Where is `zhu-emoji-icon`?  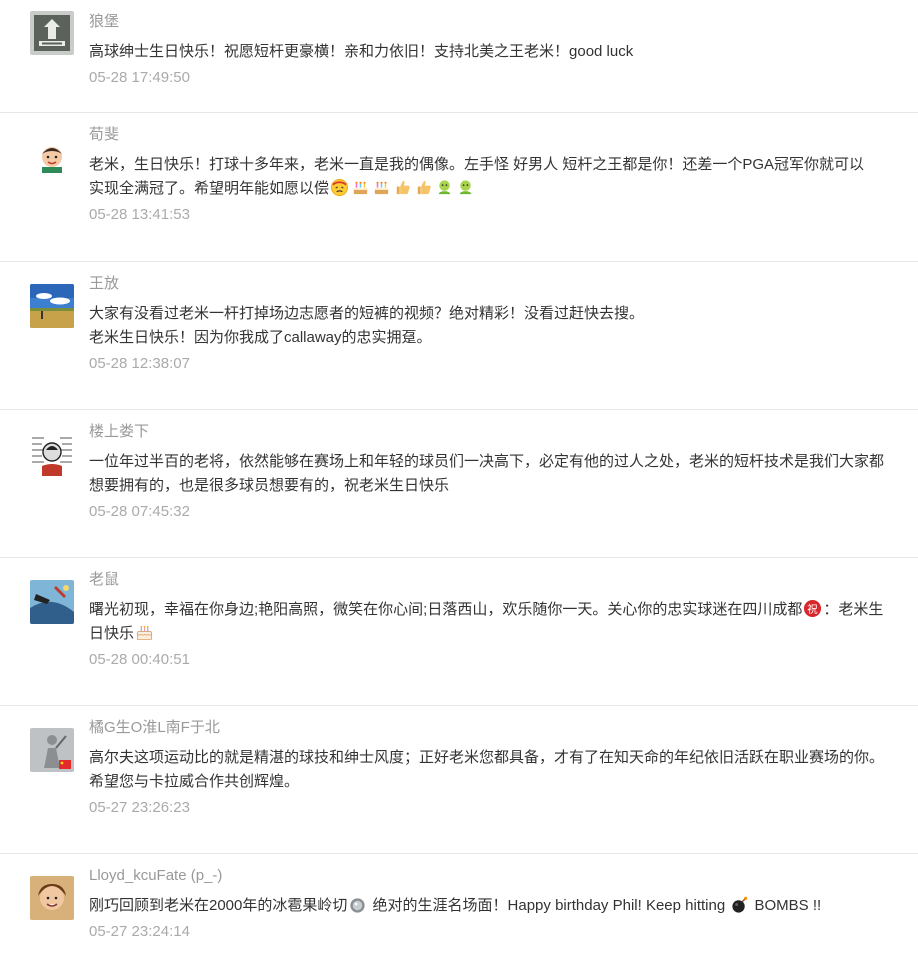 zhu-emoji-icon is located at coordinates (812, 608).